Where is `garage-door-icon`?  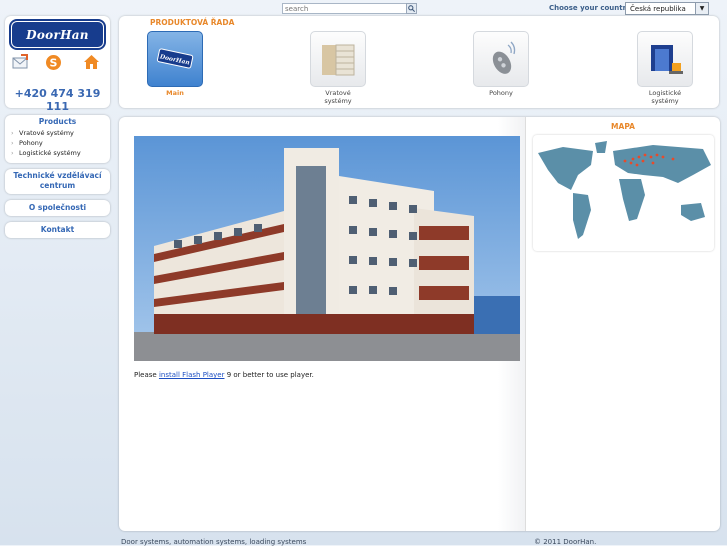
garage-door-icon is located at coordinates (338, 59).